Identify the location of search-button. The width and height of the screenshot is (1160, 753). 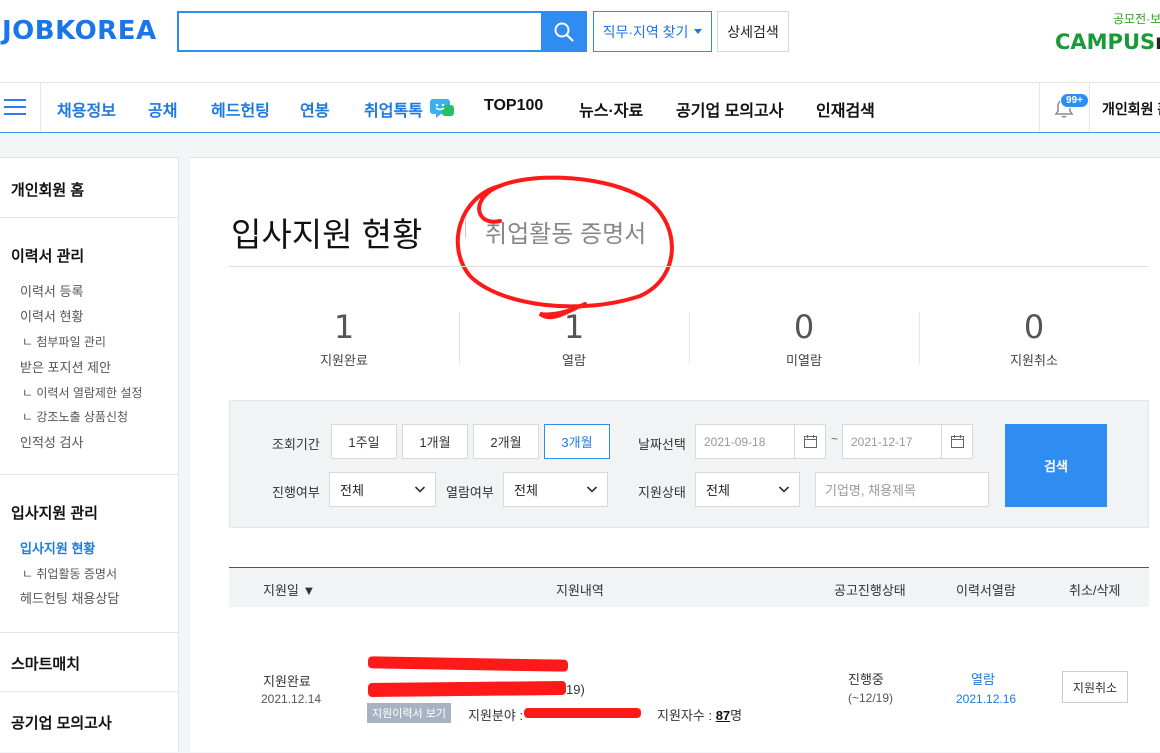
(564, 31).